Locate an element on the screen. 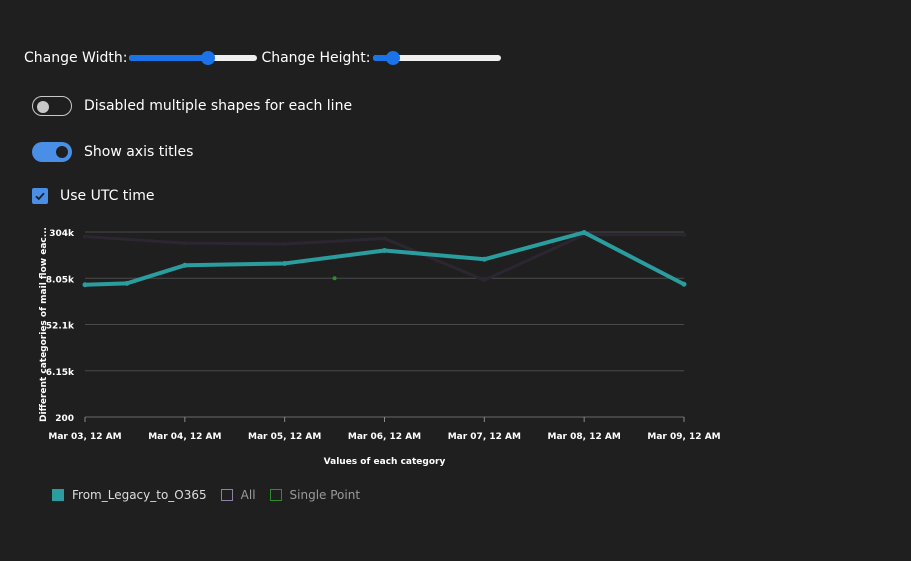  shapes-toggle-row: Disabled multiple shapes for each line is located at coordinates (192, 106).